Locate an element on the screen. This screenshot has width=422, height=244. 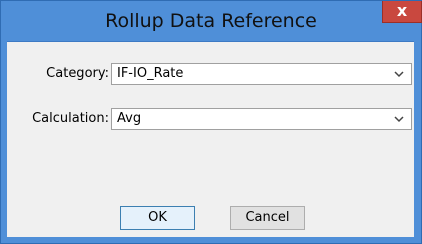
ok-button: OK is located at coordinates (157, 218).